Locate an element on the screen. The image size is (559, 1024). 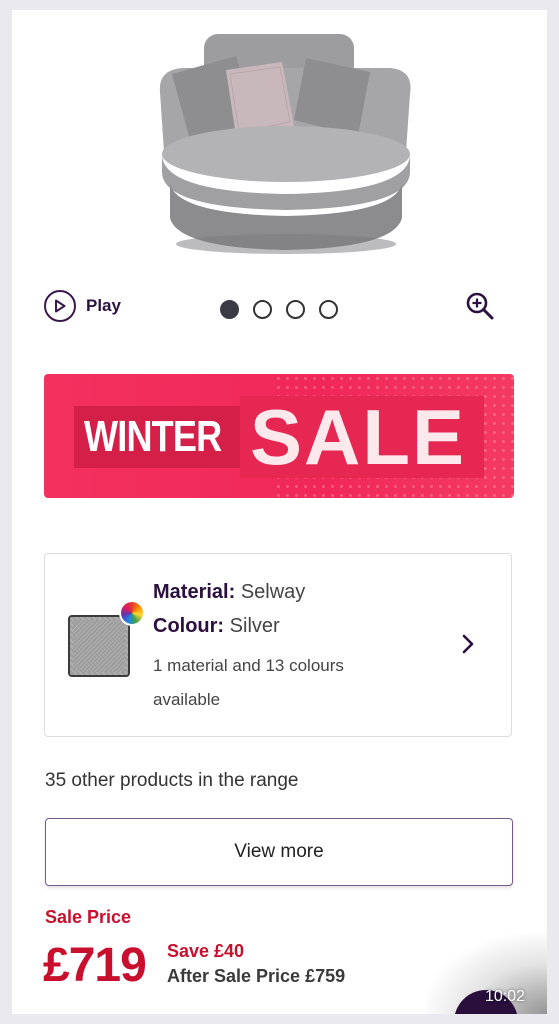
carousel-pagination is located at coordinates (279, 309).